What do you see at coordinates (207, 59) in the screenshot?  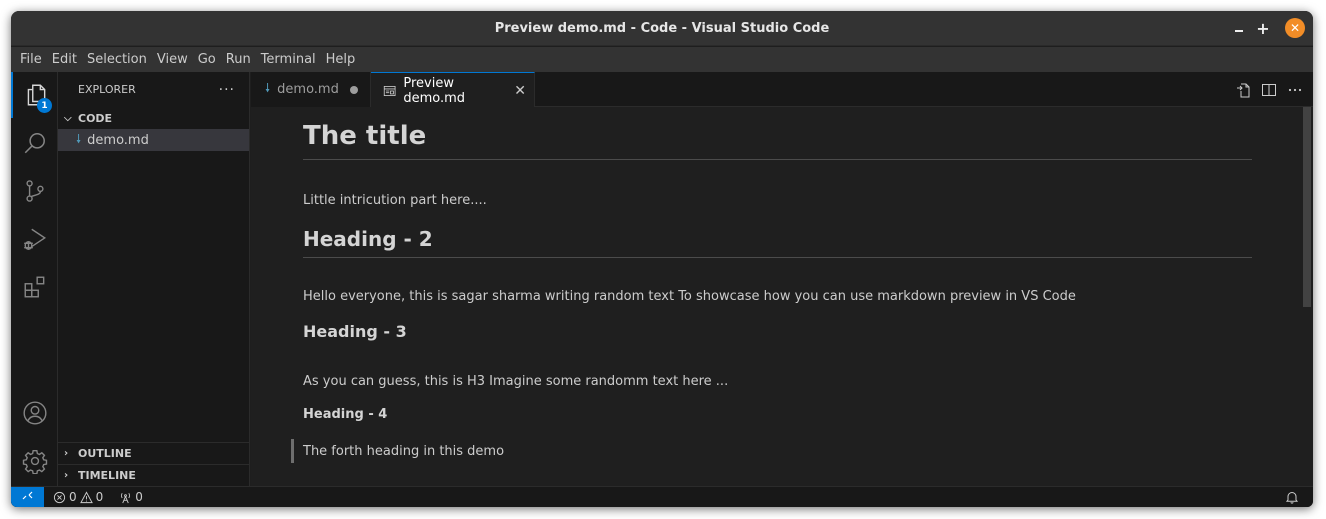 I see `menu-go: Go` at bounding box center [207, 59].